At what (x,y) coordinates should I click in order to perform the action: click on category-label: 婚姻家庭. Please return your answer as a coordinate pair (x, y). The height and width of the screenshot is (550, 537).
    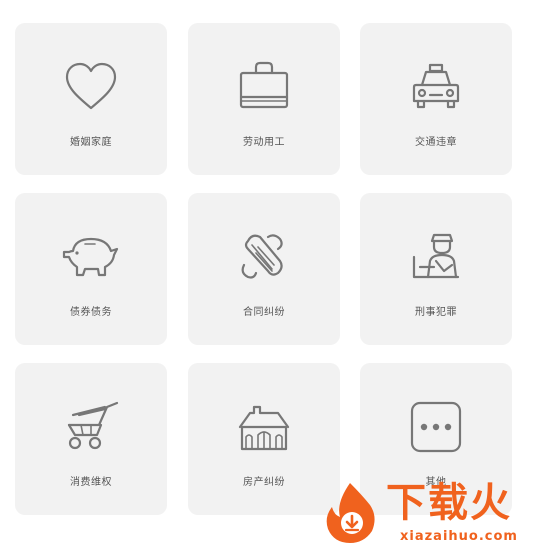
    Looking at the image, I should click on (91, 142).